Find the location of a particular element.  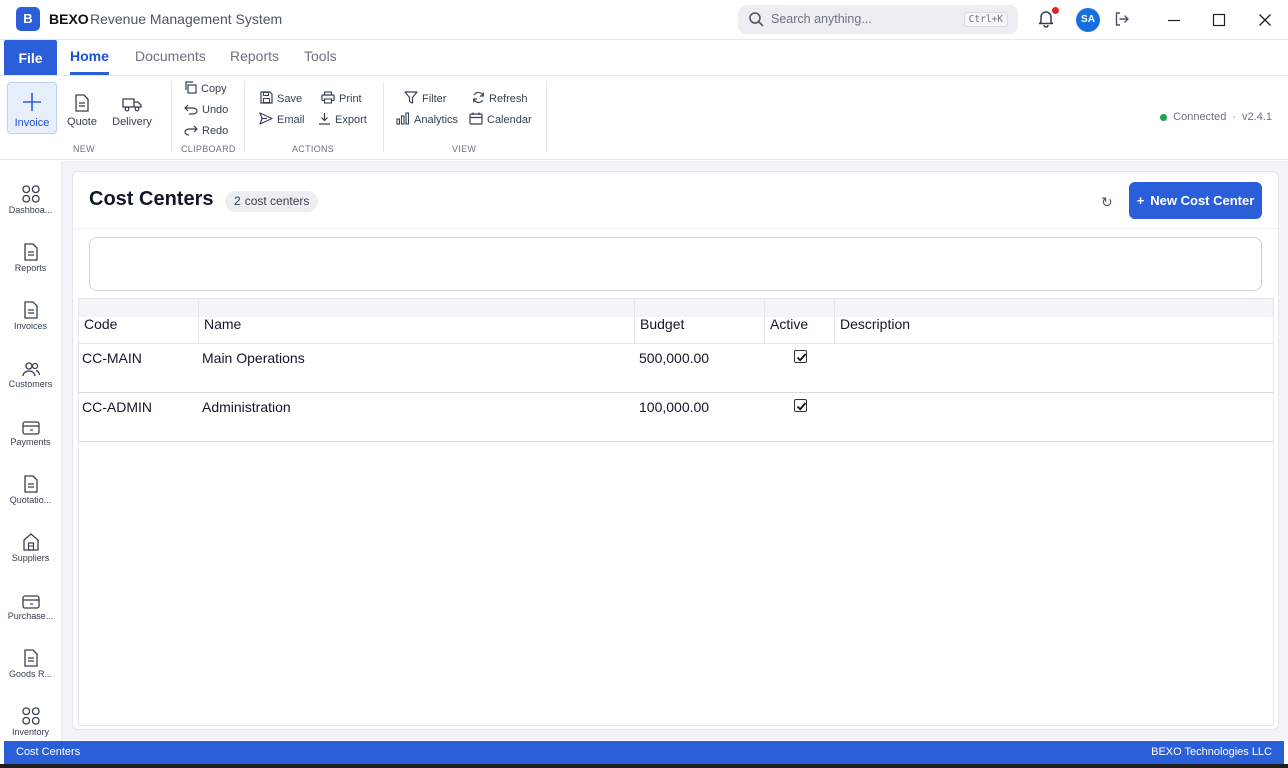

copy-button: Copy is located at coordinates (205, 89).